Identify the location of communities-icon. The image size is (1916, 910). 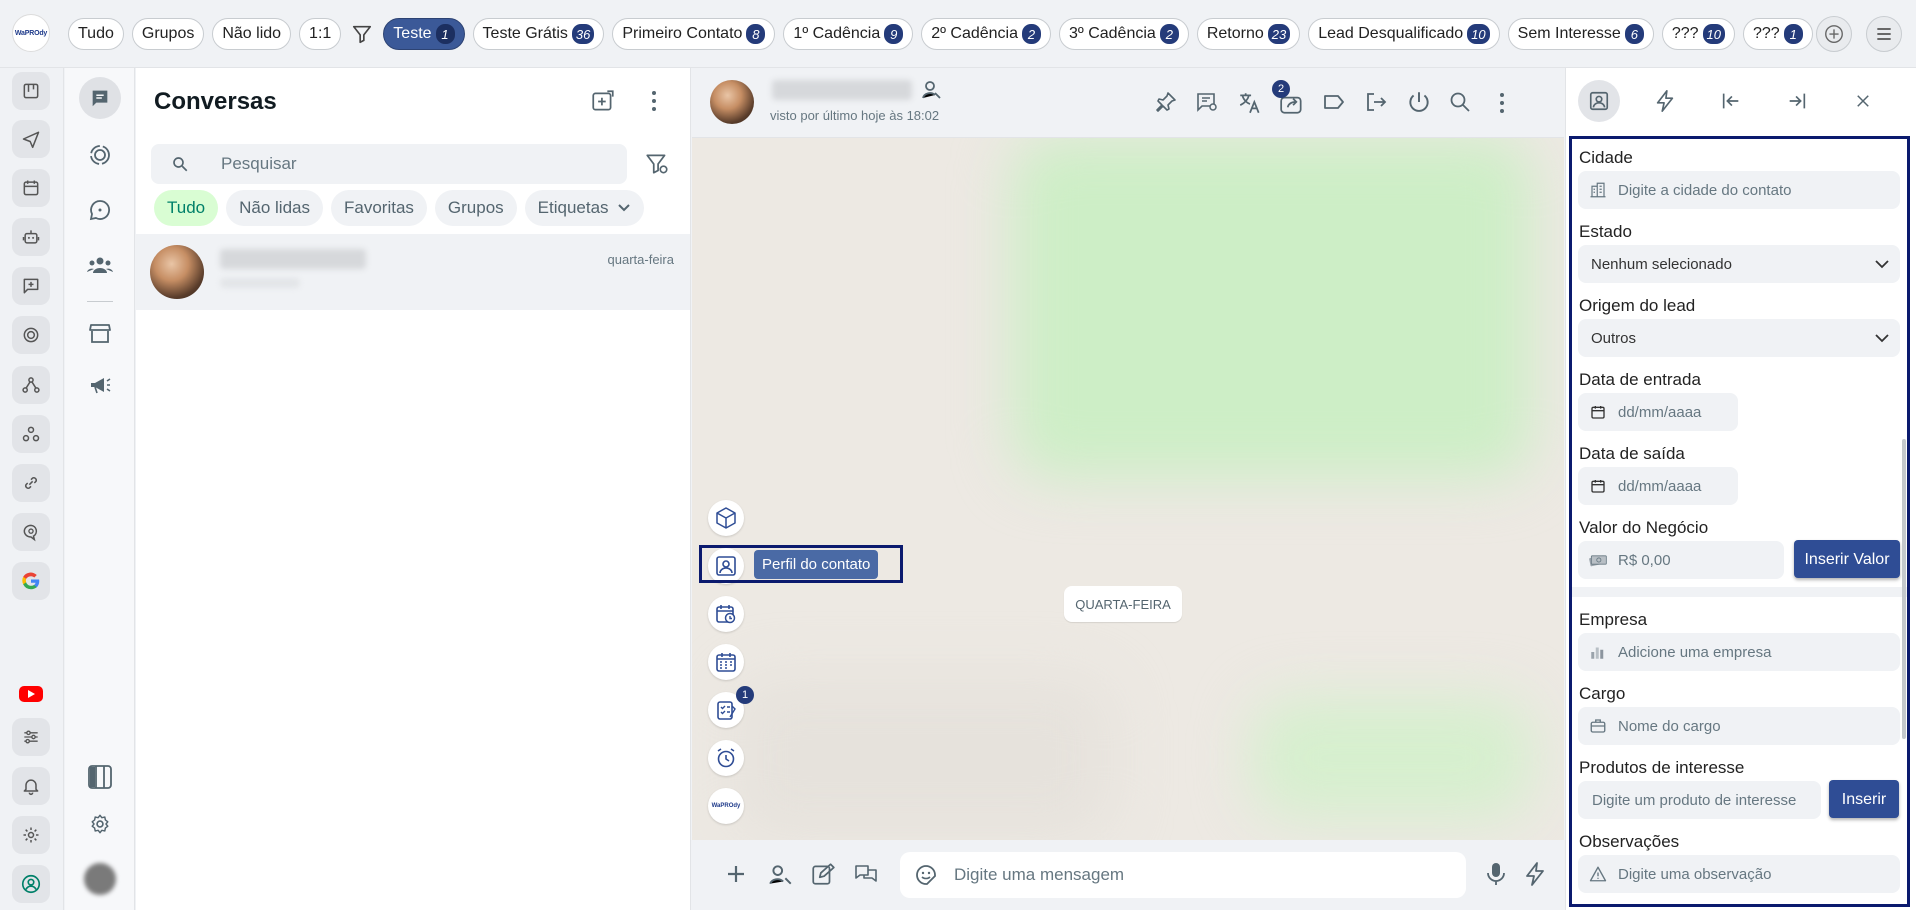
(100, 265).